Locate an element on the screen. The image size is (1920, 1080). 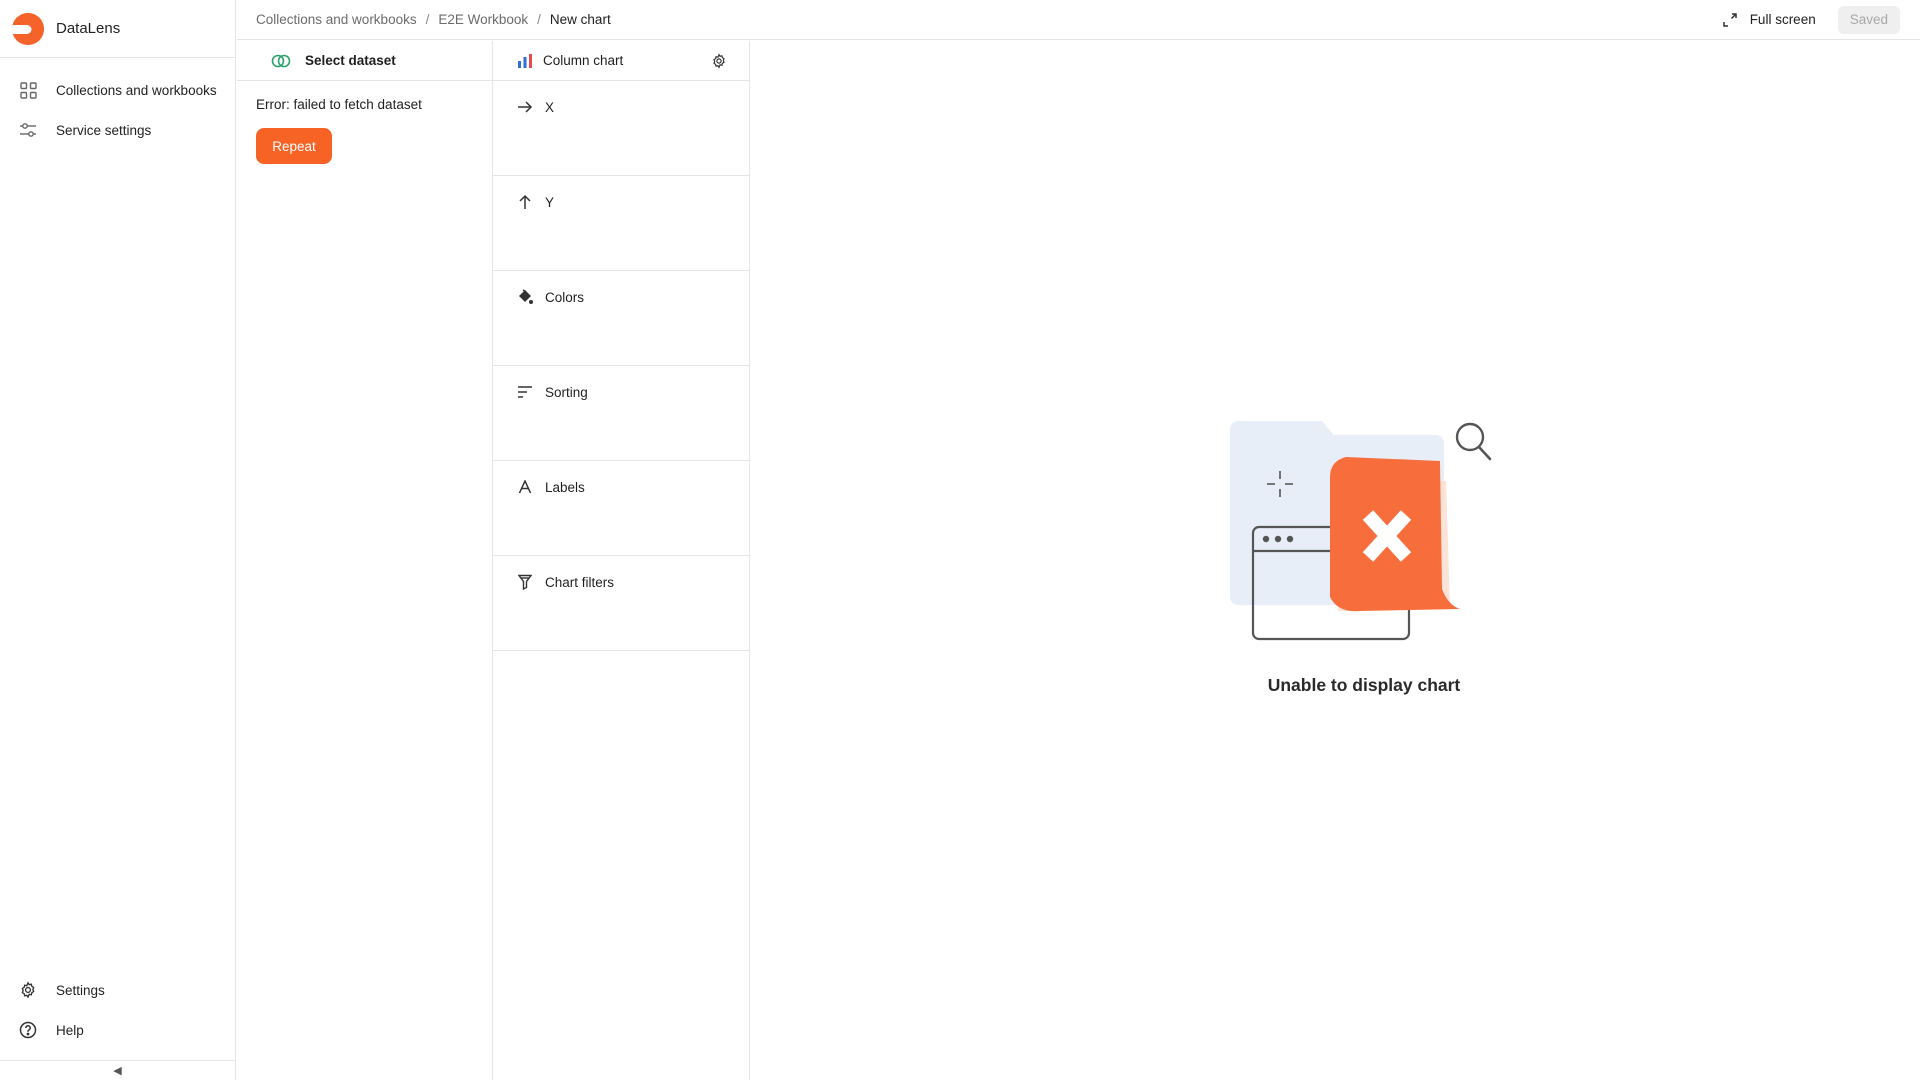
datalens-logo-icon is located at coordinates (28, 28).